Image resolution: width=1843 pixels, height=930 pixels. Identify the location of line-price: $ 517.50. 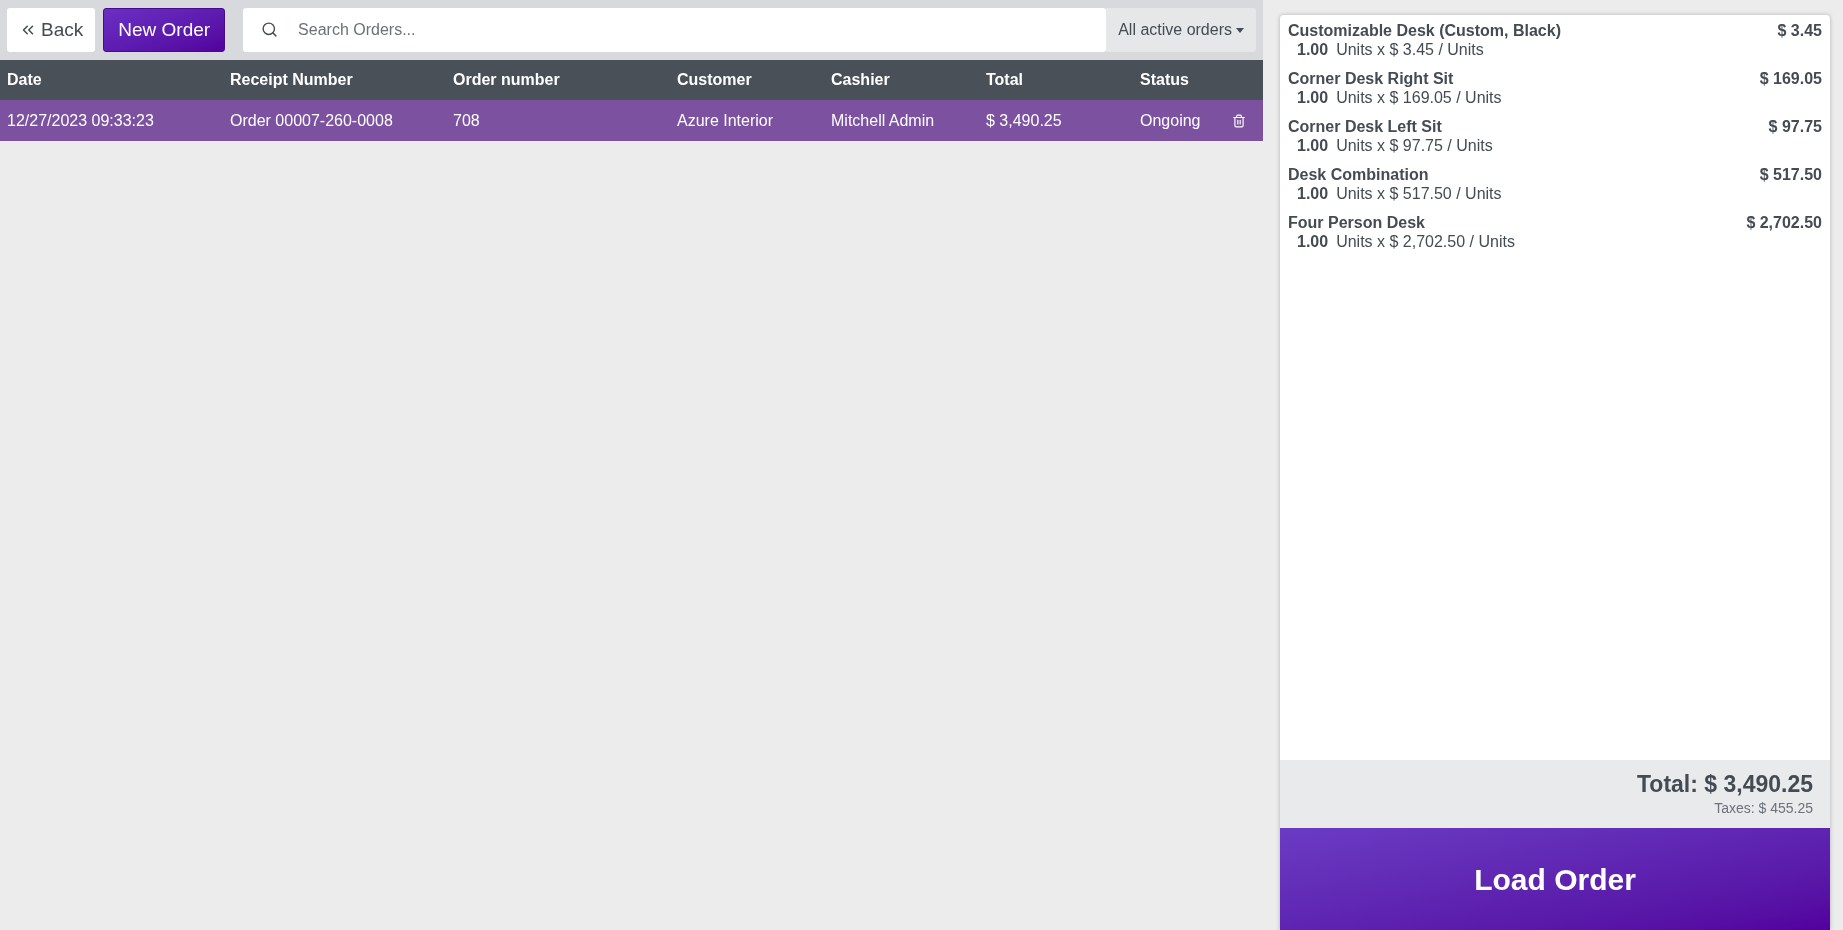
(1790, 174).